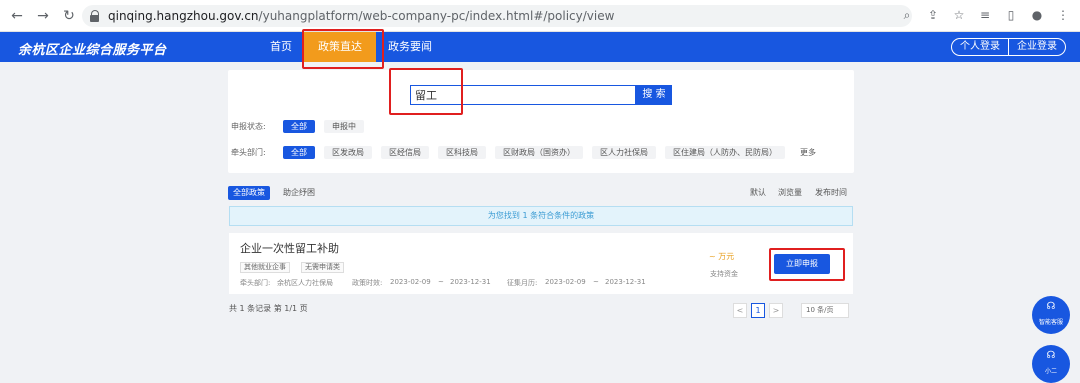 The image size is (1080, 383). What do you see at coordinates (831, 193) in the screenshot?
I see `sort-publish-time: 发布时间` at bounding box center [831, 193].